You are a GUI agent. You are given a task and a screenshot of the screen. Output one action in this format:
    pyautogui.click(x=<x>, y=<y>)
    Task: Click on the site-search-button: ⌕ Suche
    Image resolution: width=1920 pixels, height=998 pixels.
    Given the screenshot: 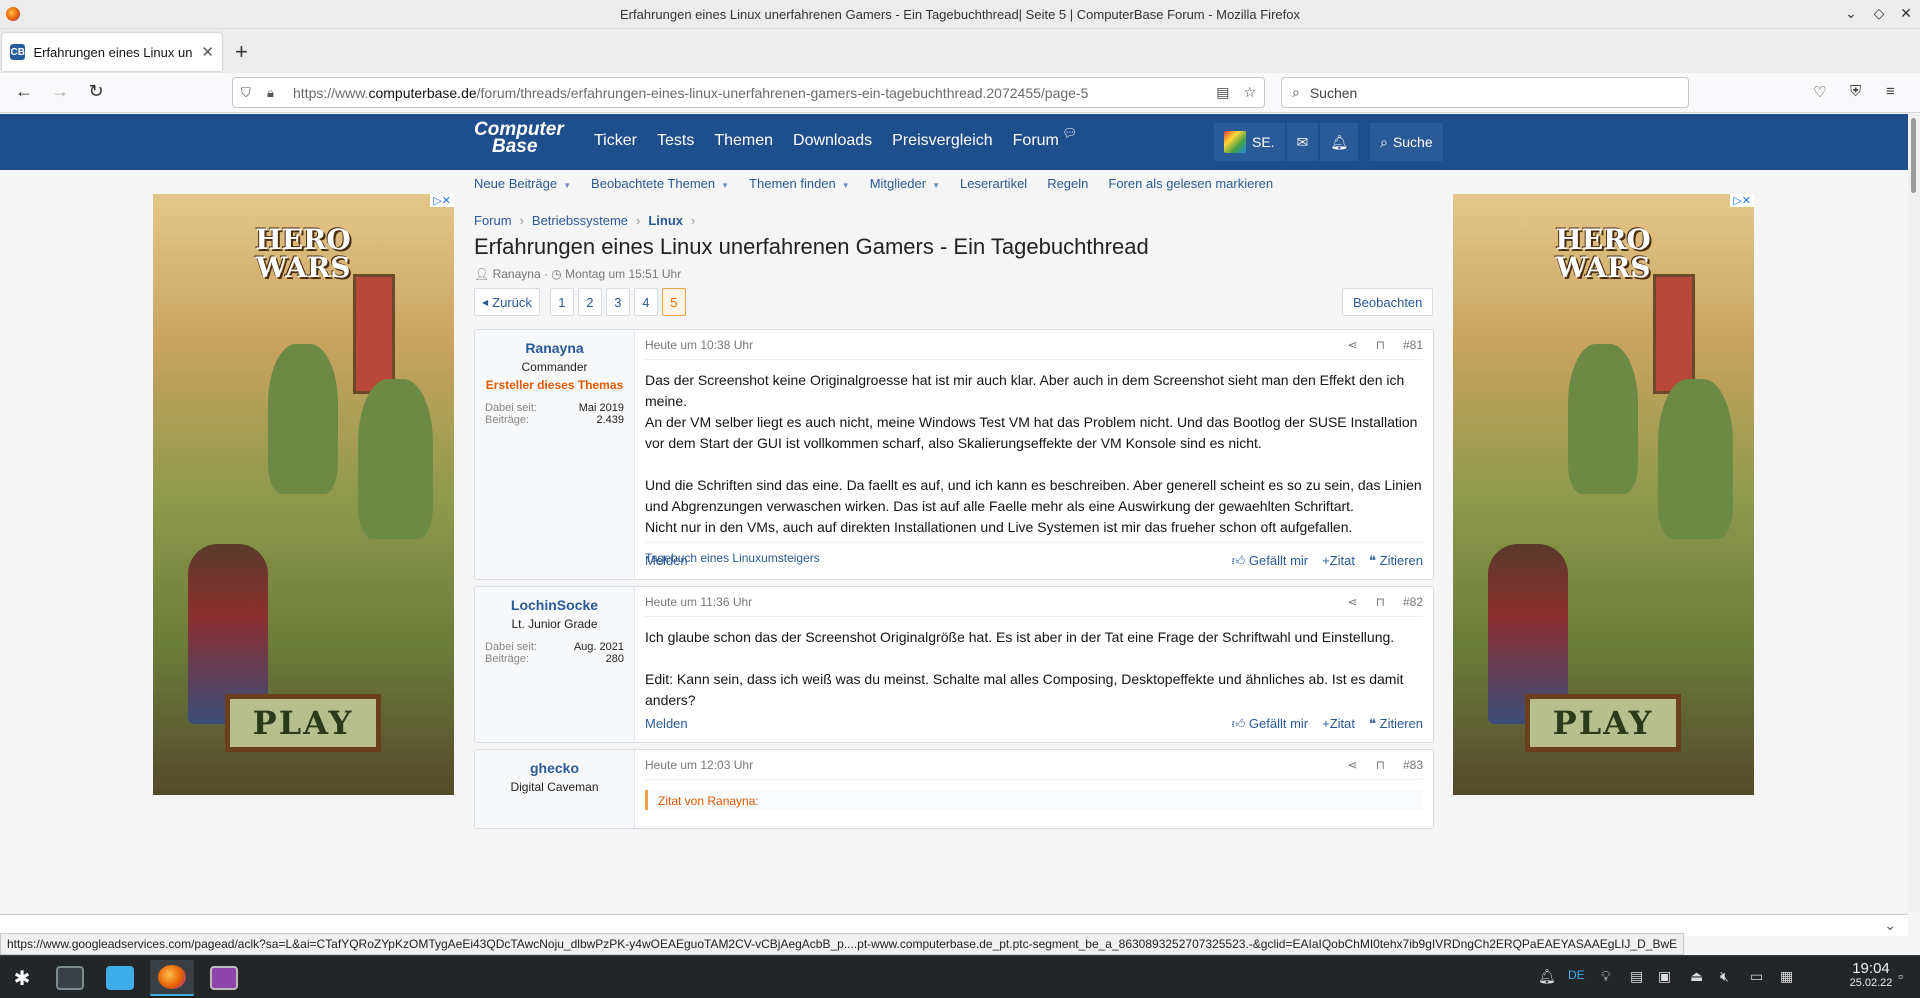 What is the action you would take?
    pyautogui.click(x=1406, y=142)
    